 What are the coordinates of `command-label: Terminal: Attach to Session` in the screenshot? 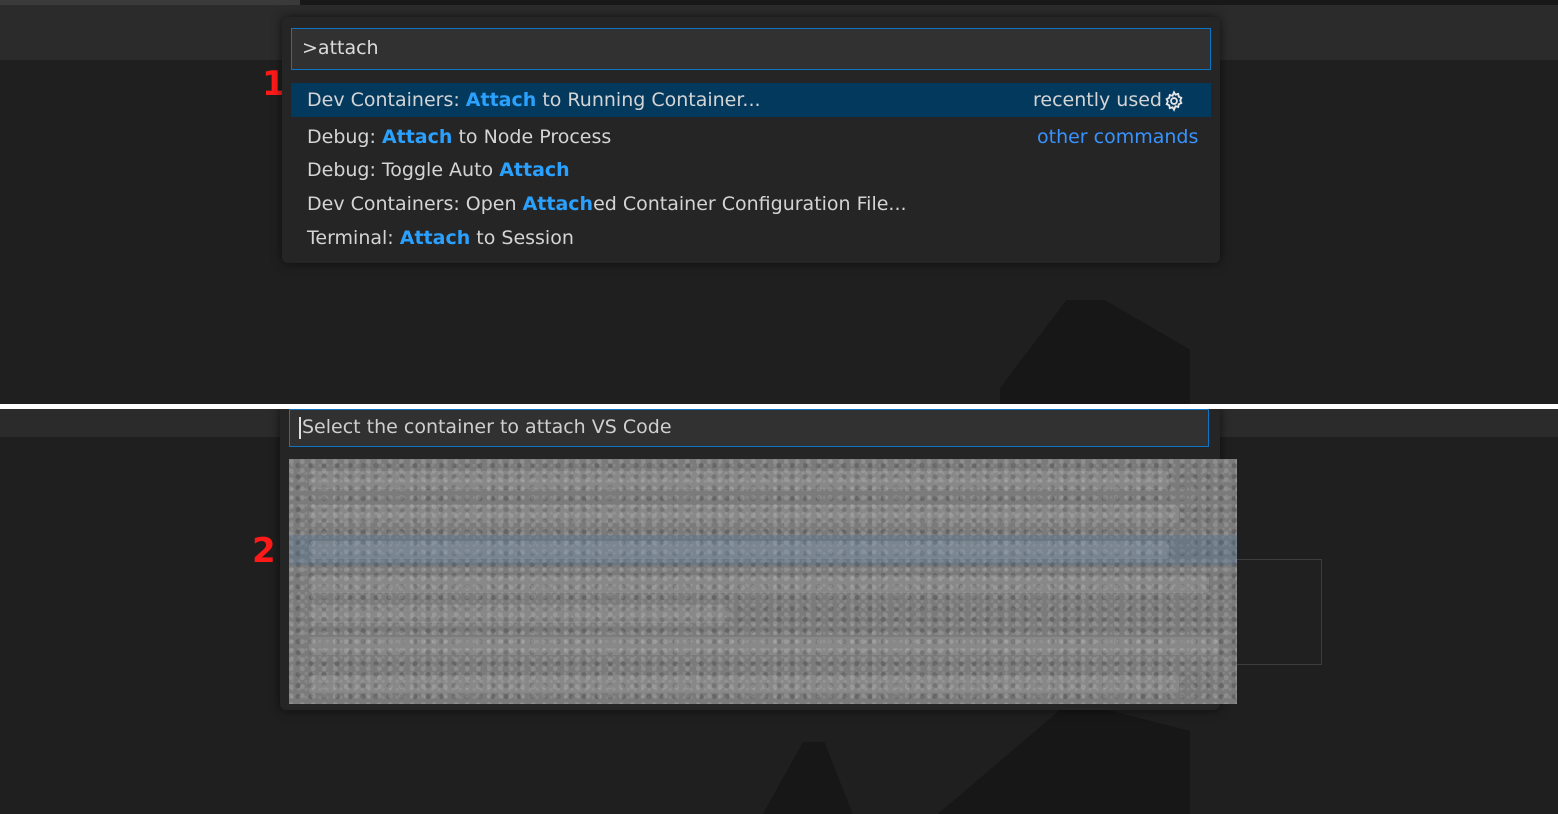 It's located at (440, 238).